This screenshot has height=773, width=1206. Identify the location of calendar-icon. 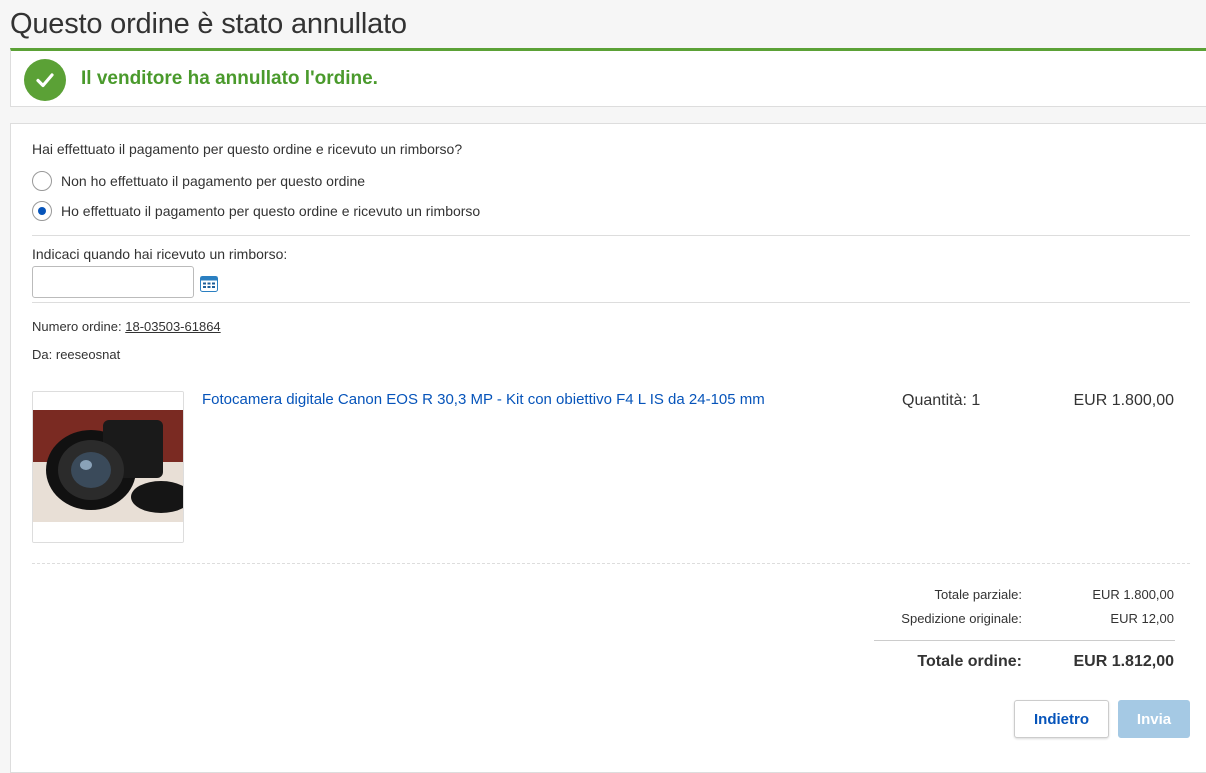
(209, 284).